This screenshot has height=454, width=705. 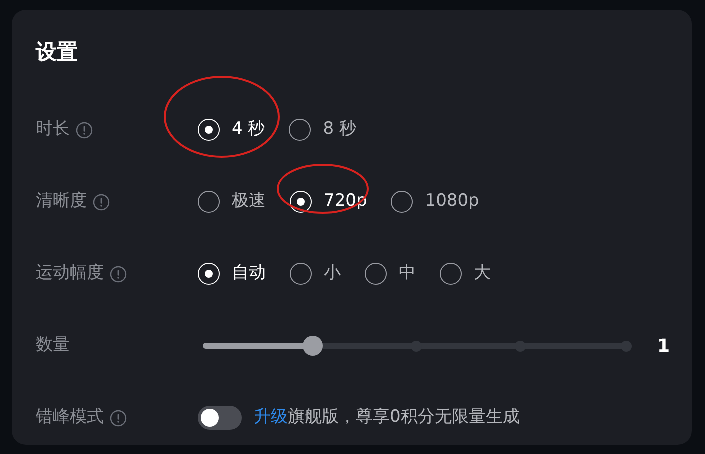 What do you see at coordinates (61, 202) in the screenshot?
I see `setting-label: 清晰度` at bounding box center [61, 202].